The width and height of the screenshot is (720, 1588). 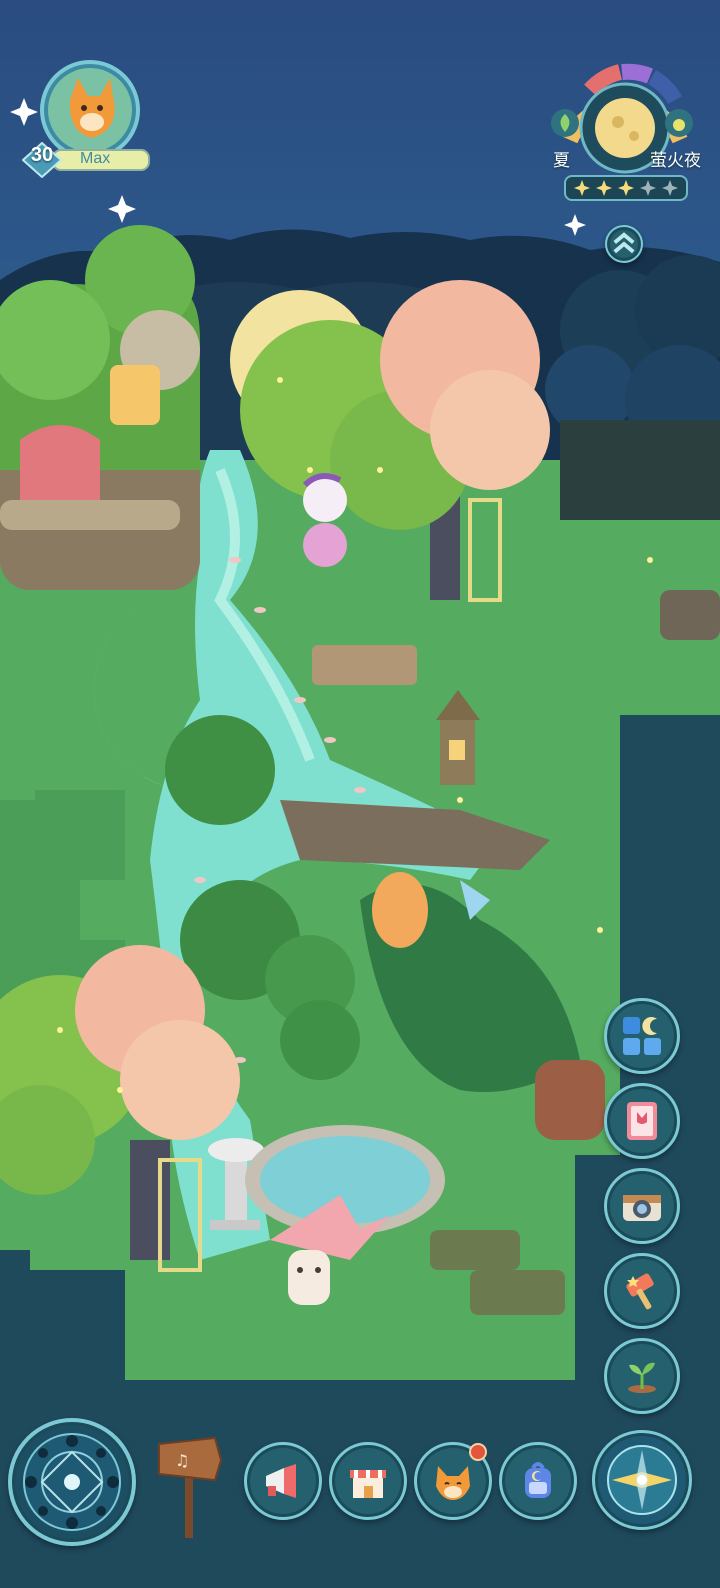 I want to click on event-label: 萤火夜, so click(x=675, y=161).